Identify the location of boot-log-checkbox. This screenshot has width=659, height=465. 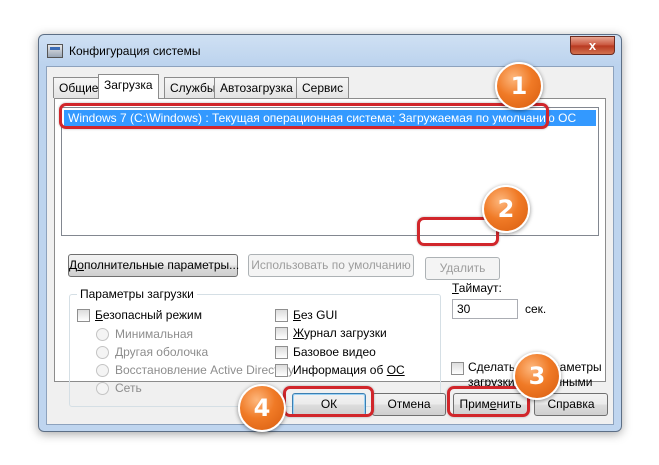
(281, 333).